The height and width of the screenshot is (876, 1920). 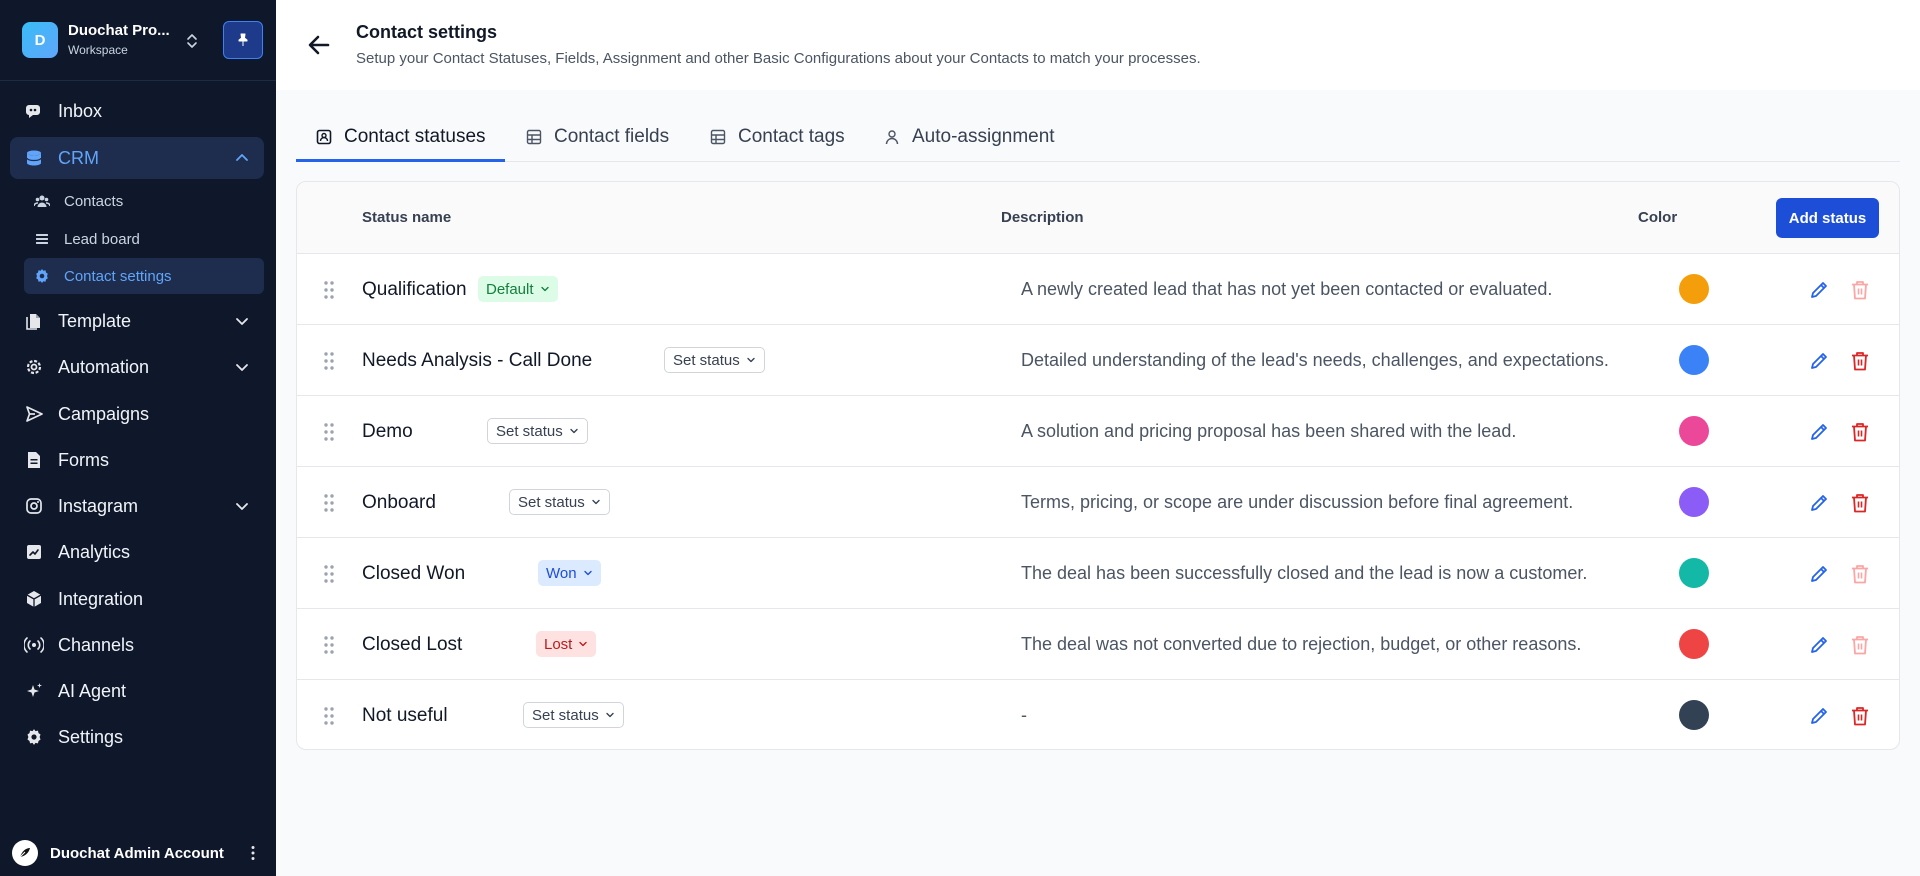 I want to click on account-menu: Duochat Admin Account, so click(x=138, y=853).